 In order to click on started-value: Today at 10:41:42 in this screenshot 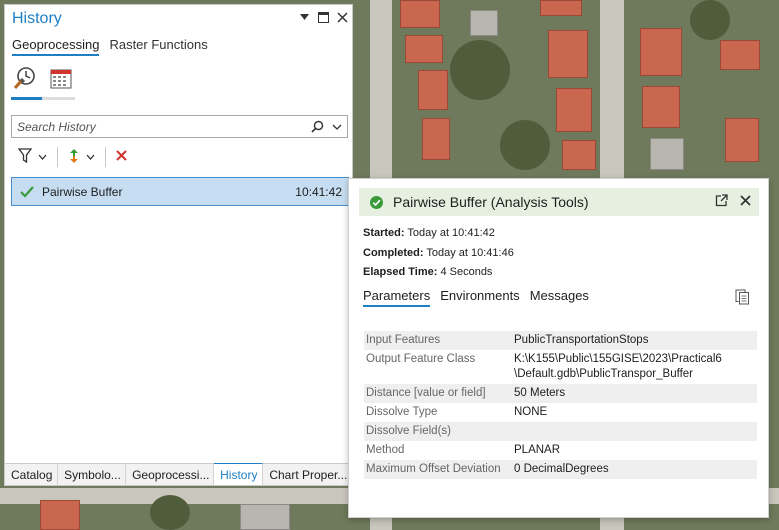, I will do `click(451, 233)`.